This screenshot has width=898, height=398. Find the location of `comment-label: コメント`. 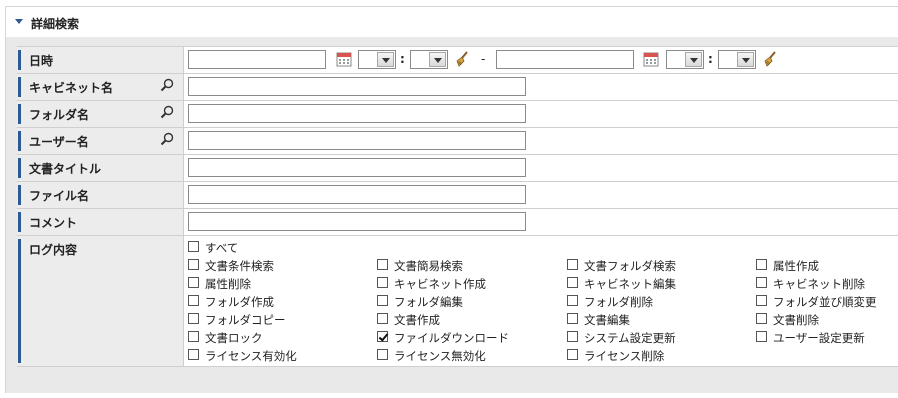

comment-label: コメント is located at coordinates (53, 223).